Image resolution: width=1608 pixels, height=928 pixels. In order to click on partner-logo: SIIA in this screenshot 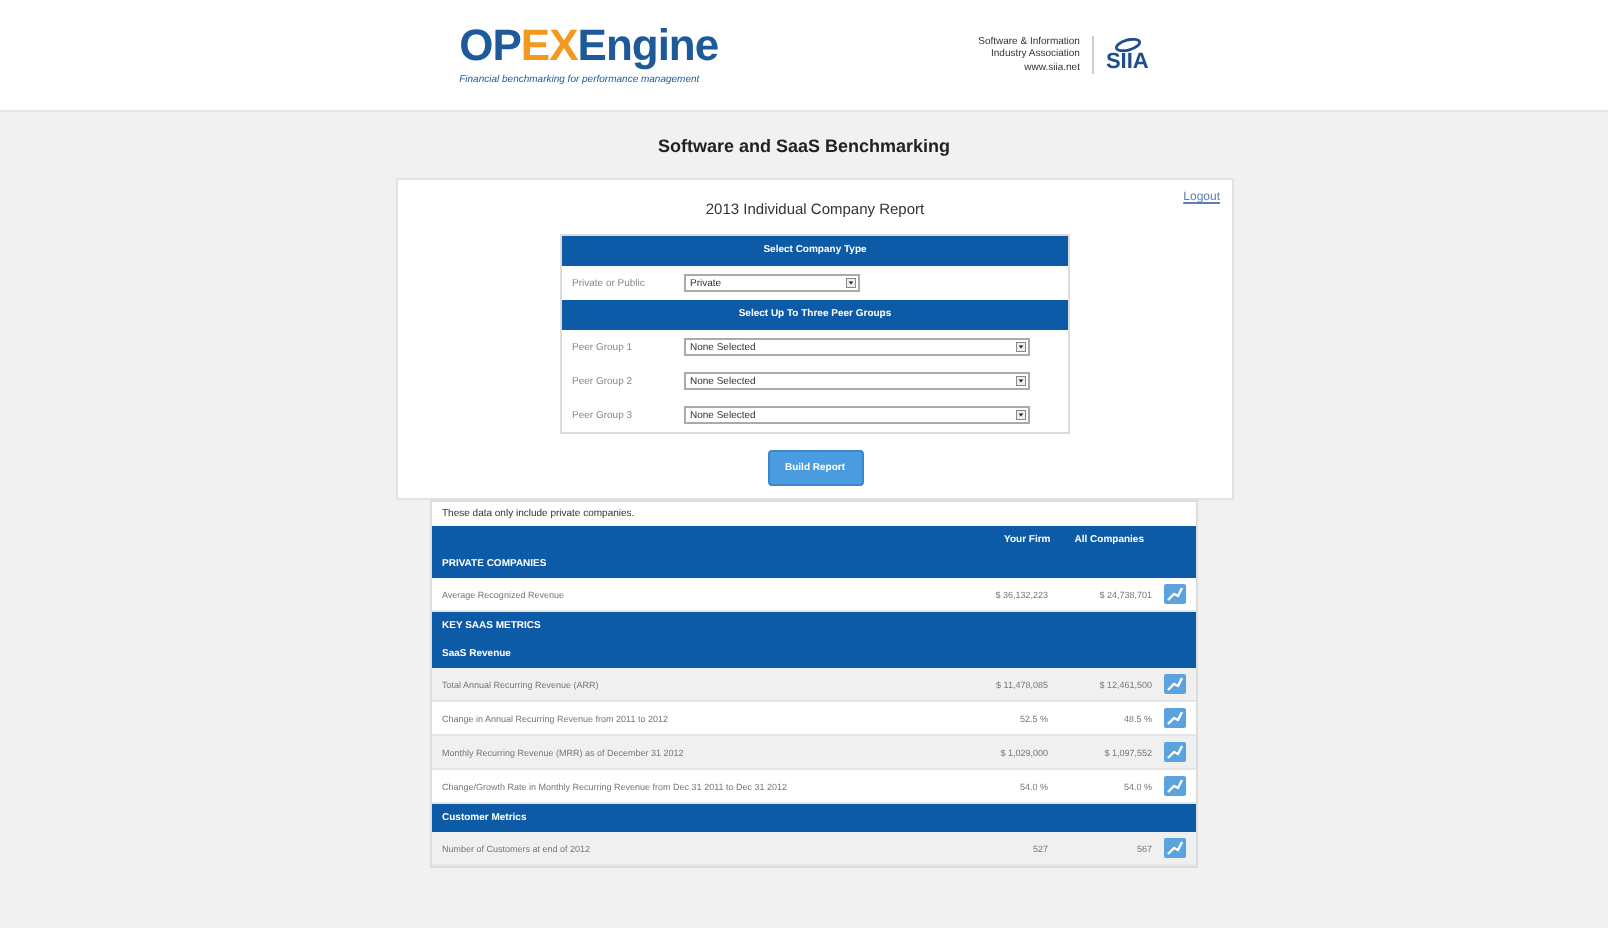, I will do `click(1127, 62)`.